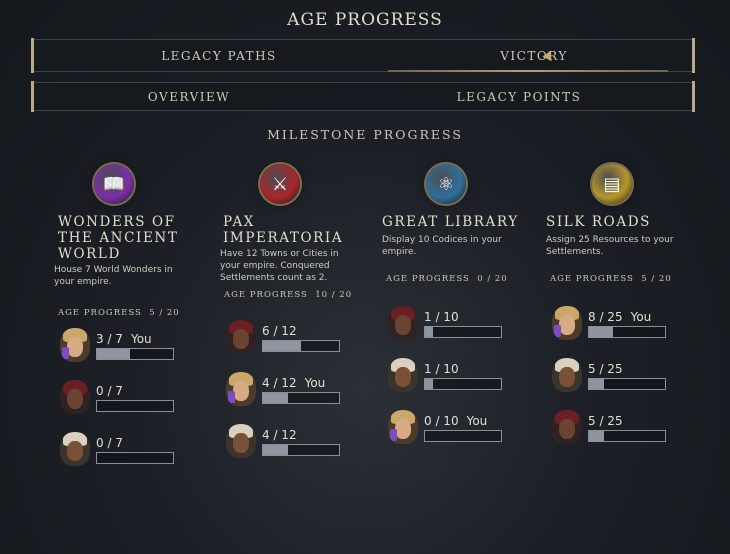 This screenshot has width=730, height=554. What do you see at coordinates (288, 295) in the screenshot?
I see `age-progress-label: AGE PROGRESS 10 / 20` at bounding box center [288, 295].